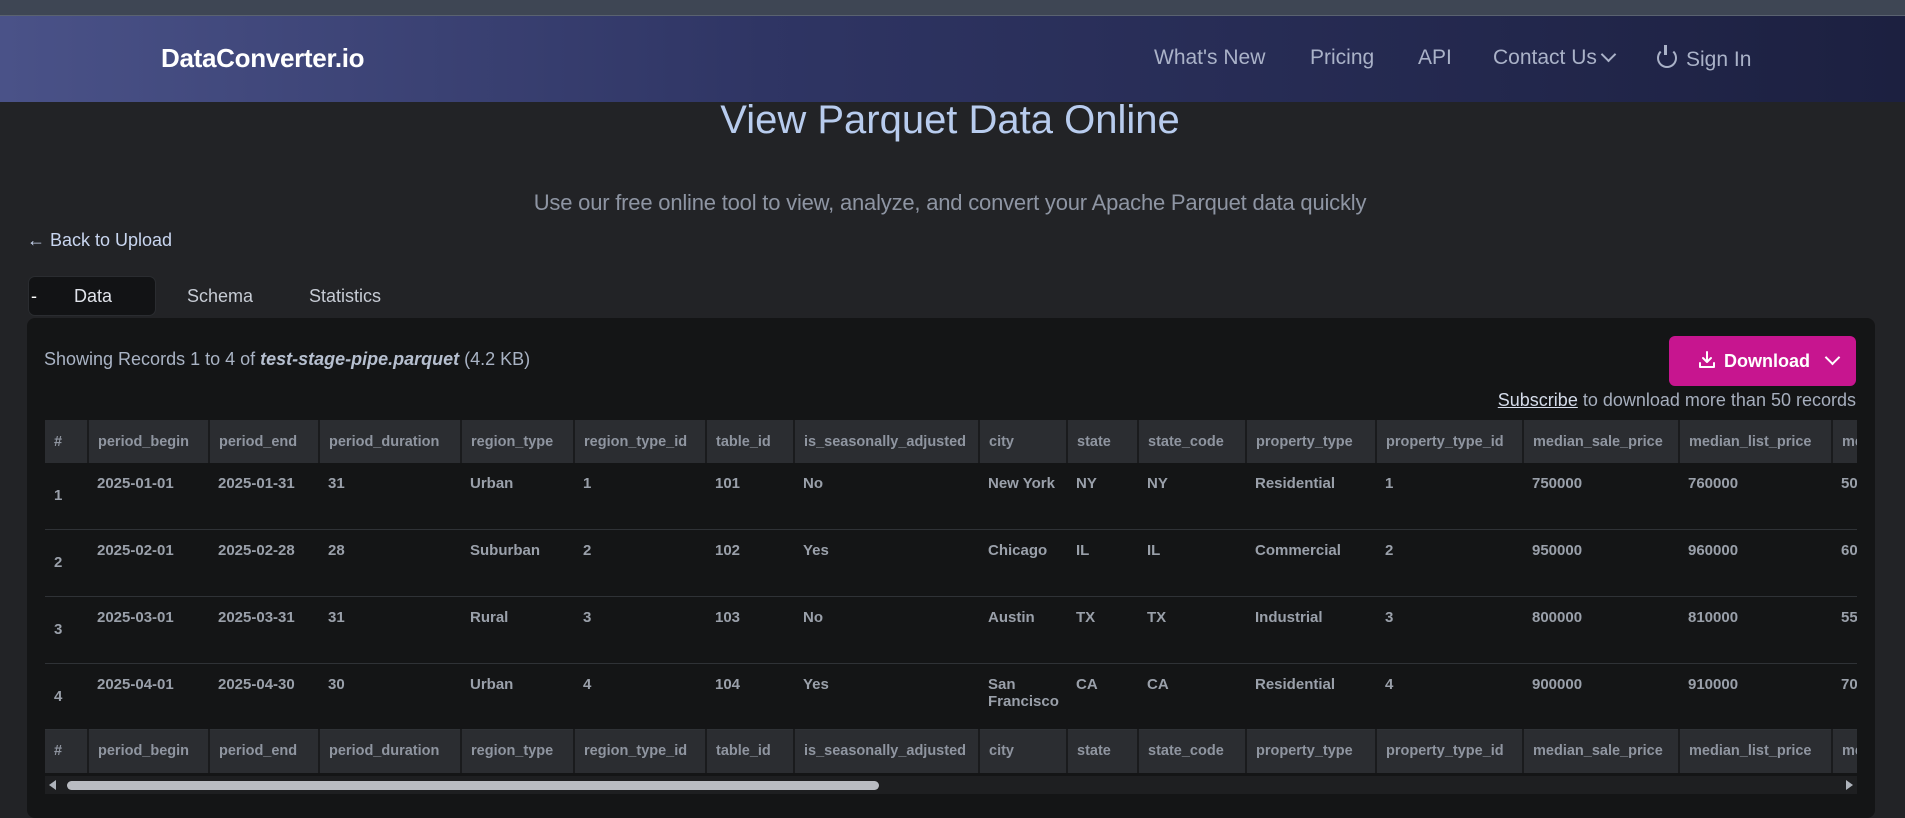 This screenshot has width=1905, height=818. Describe the element at coordinates (1755, 496) in the screenshot. I see `table-cell-median_list_price: 760000` at that location.